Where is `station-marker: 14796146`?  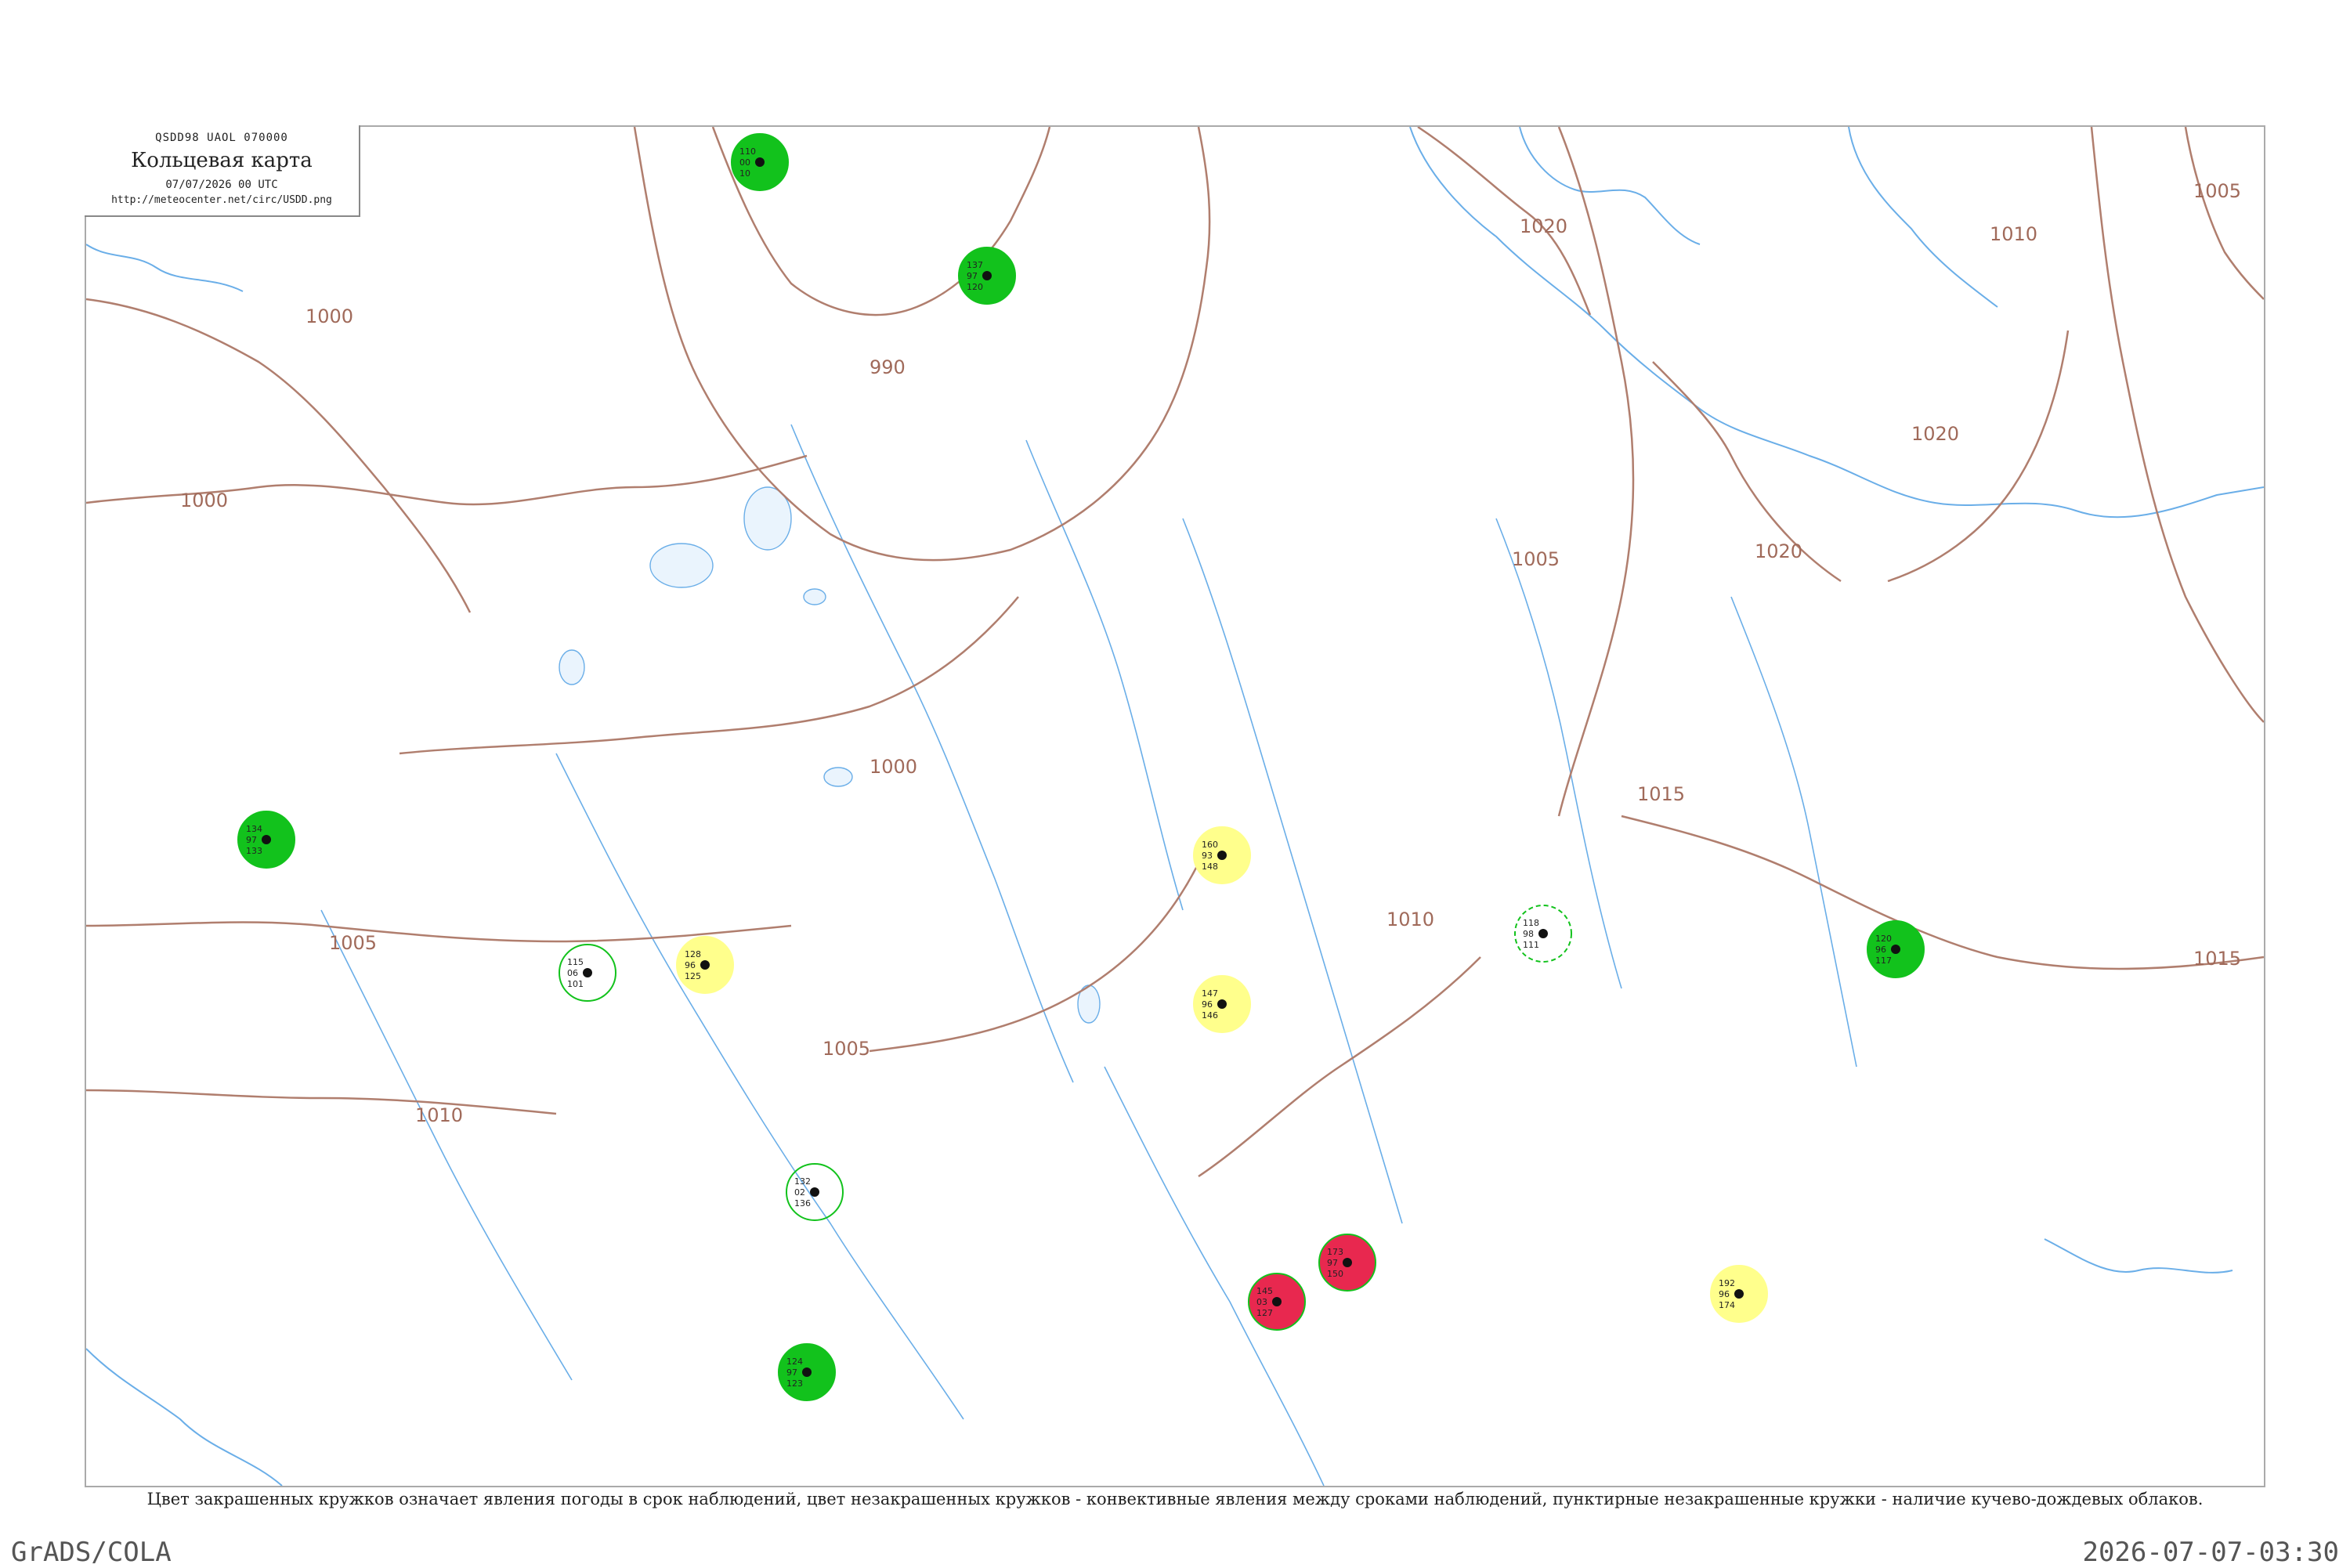
station-marker: 14796146 is located at coordinates (1222, 1004).